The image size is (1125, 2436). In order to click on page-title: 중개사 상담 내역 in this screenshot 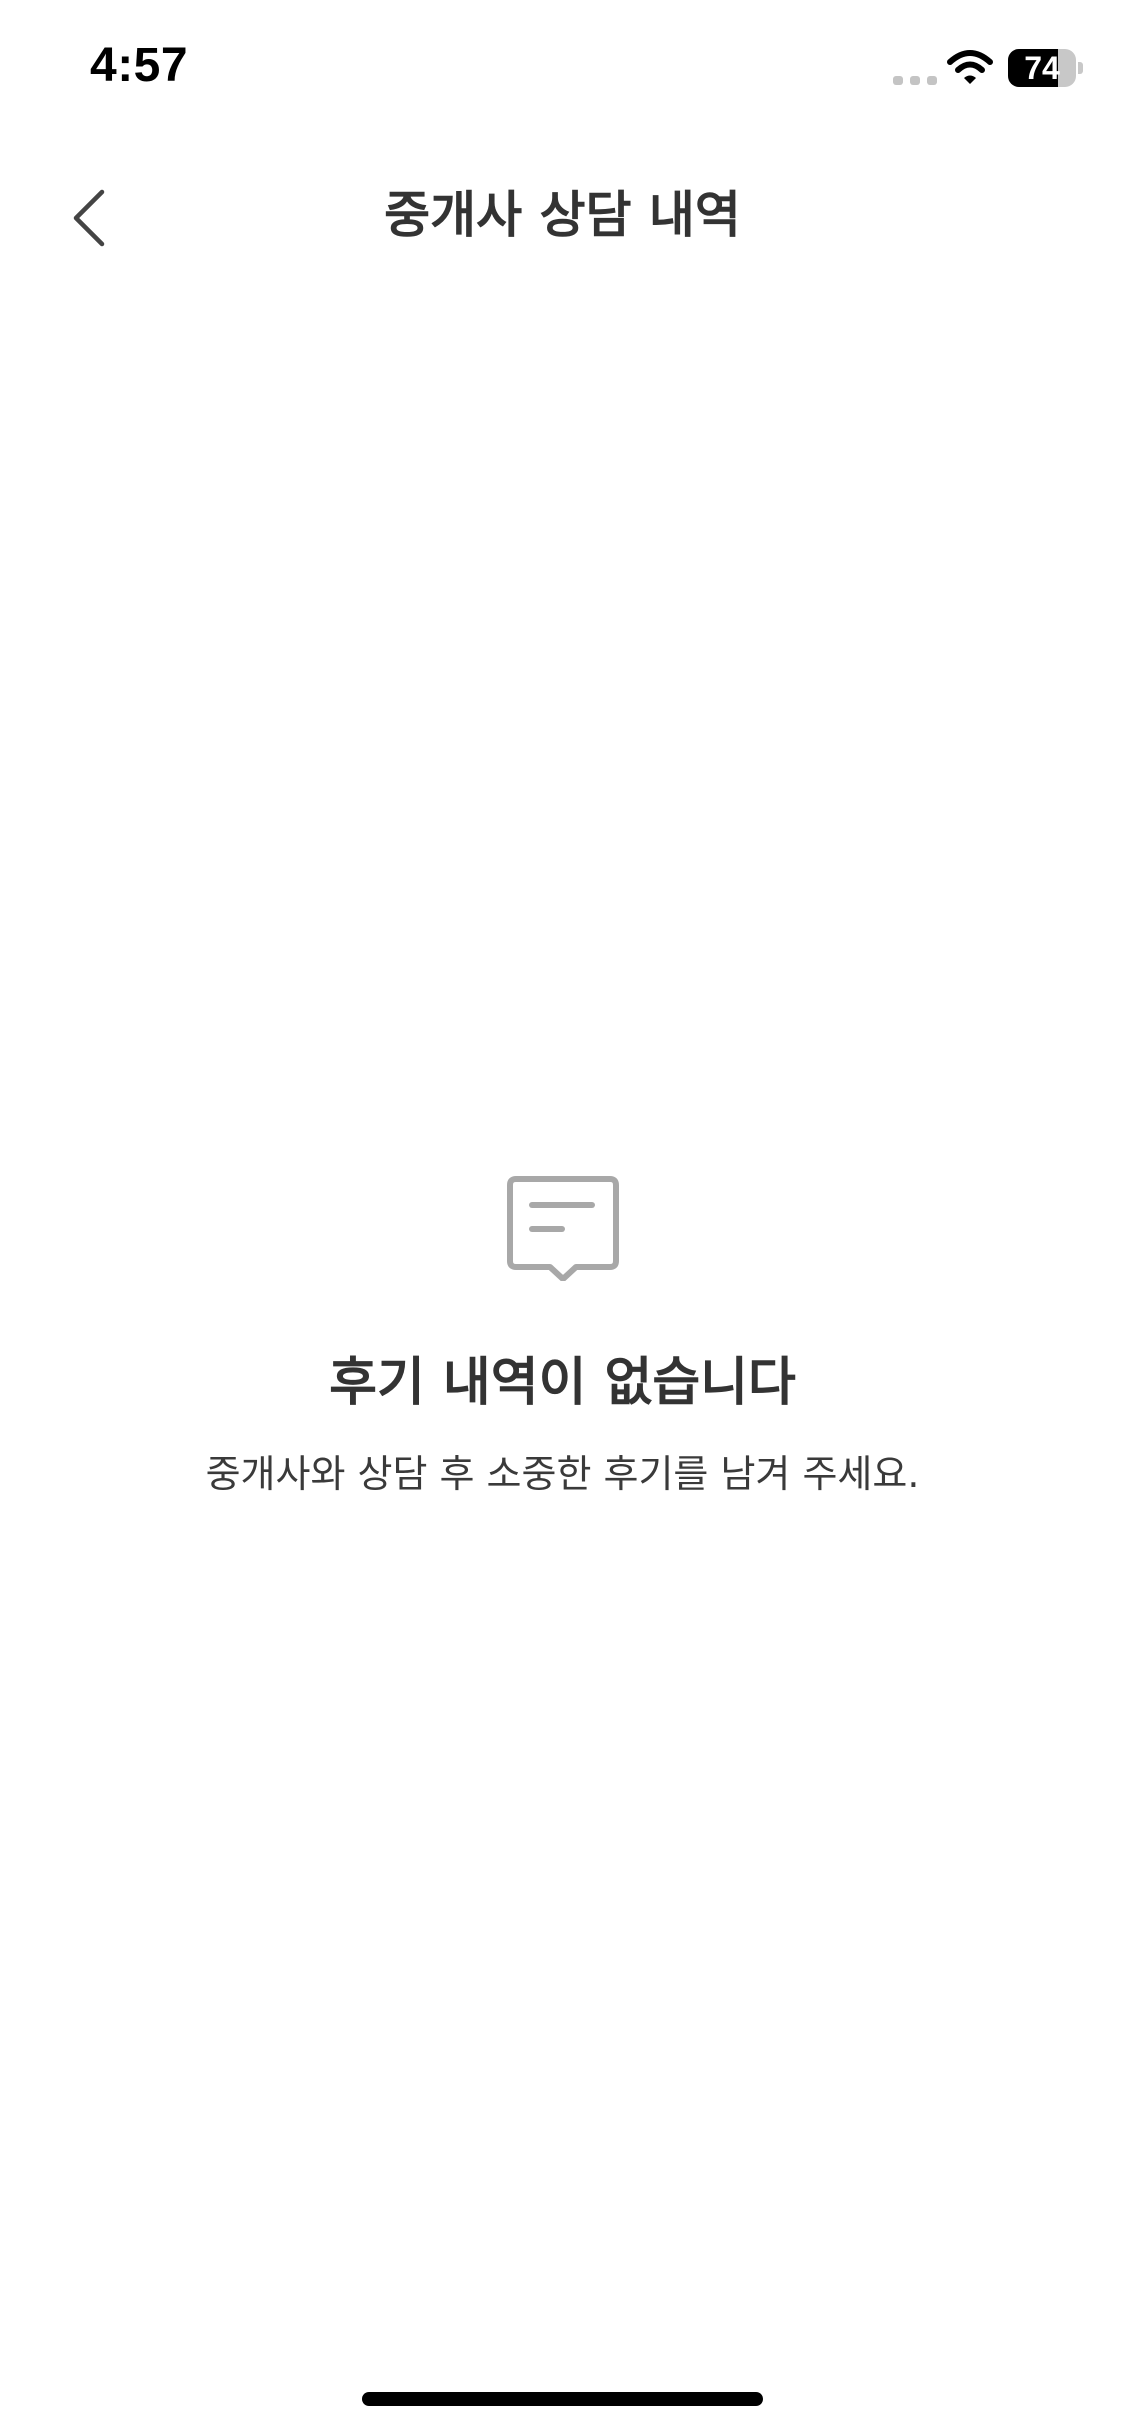, I will do `click(562, 215)`.